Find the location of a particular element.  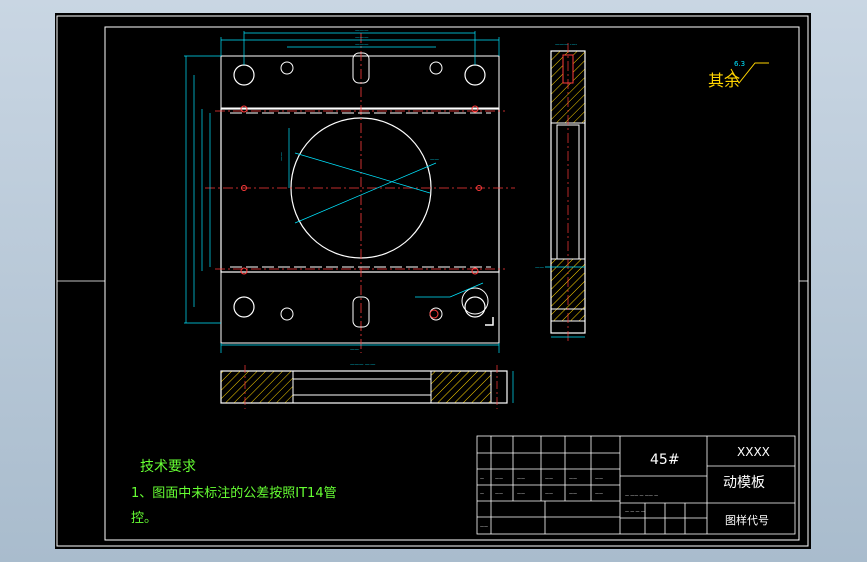

material-text: 45# is located at coordinates (665, 460).